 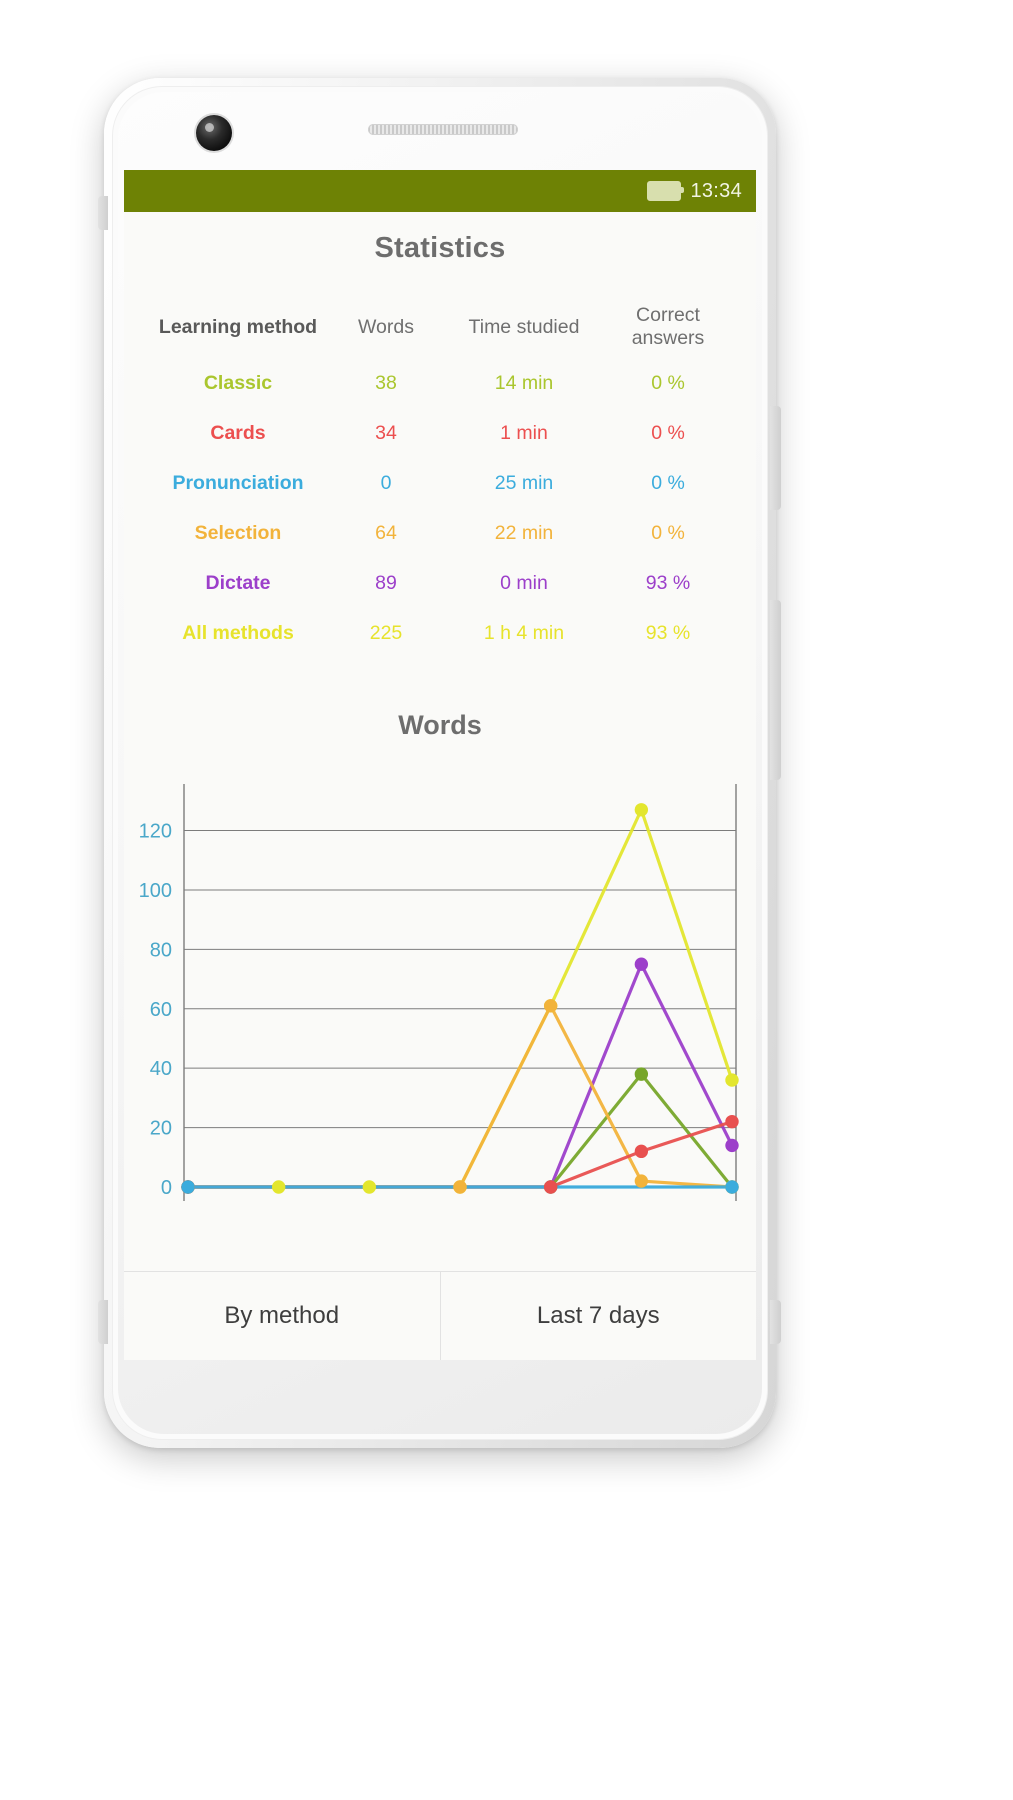 I want to click on front-camera-icon, so click(x=214, y=133).